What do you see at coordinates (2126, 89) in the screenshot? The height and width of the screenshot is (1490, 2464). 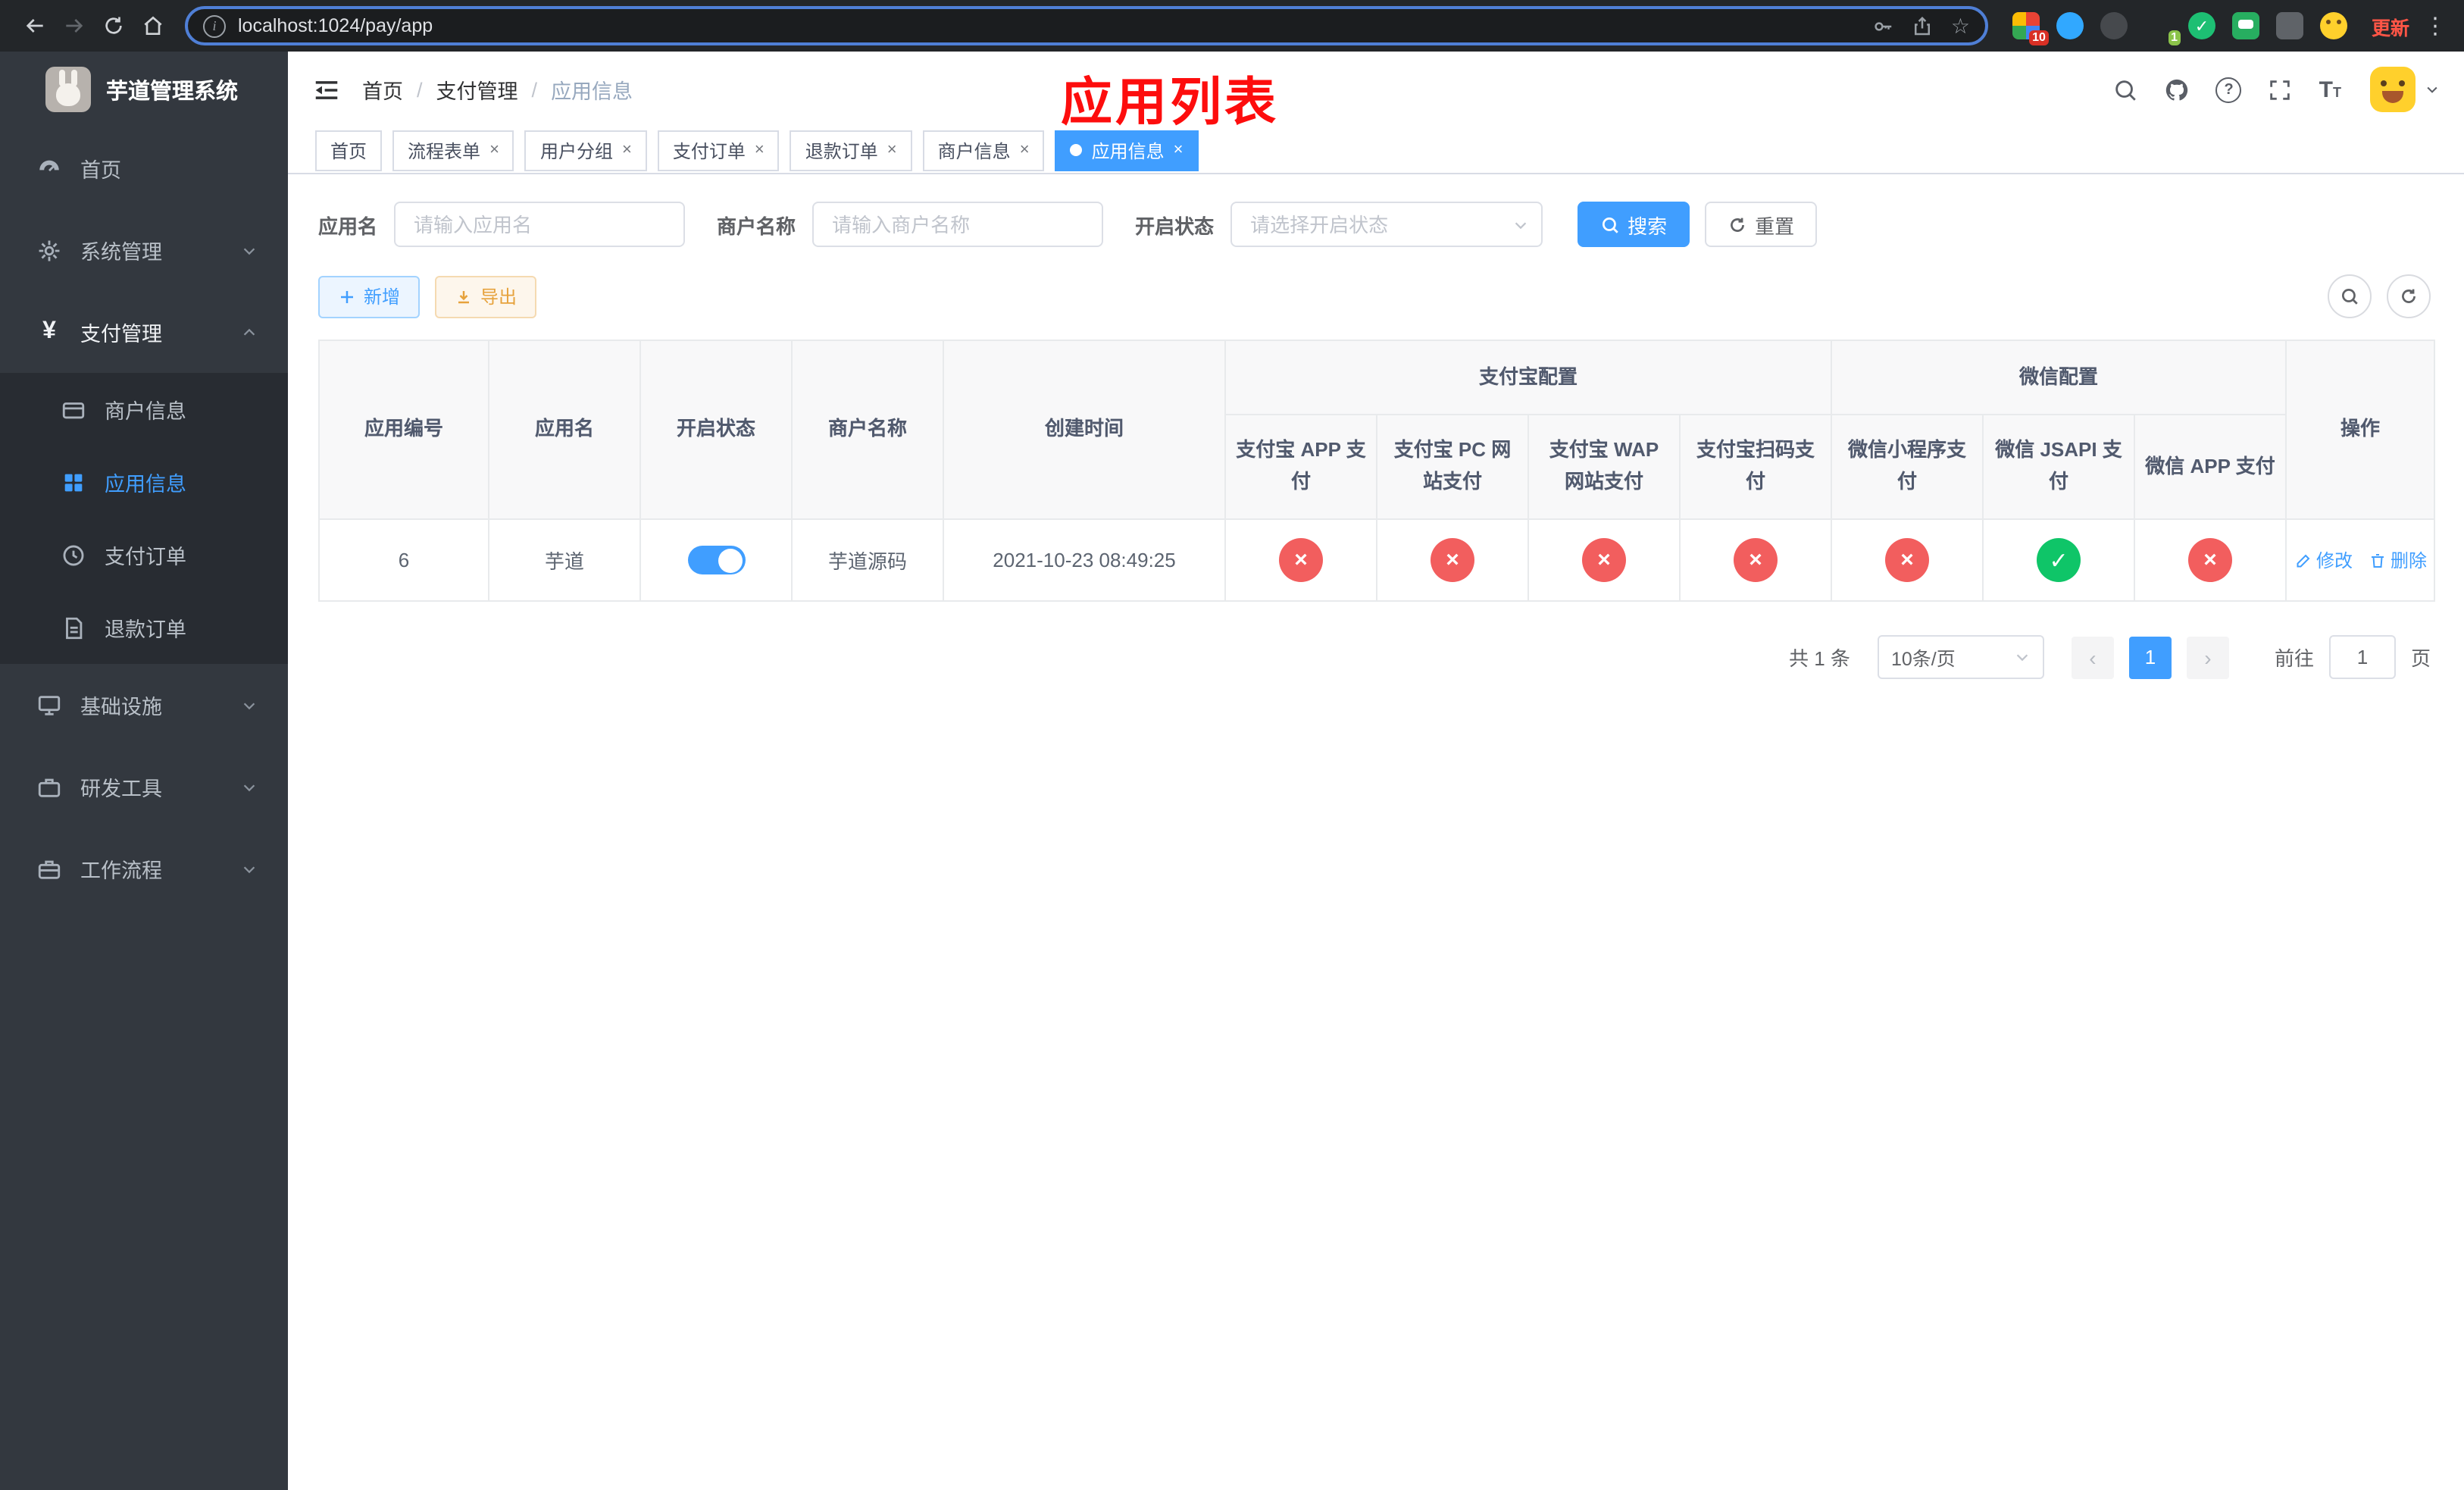 I see `search-icon` at bounding box center [2126, 89].